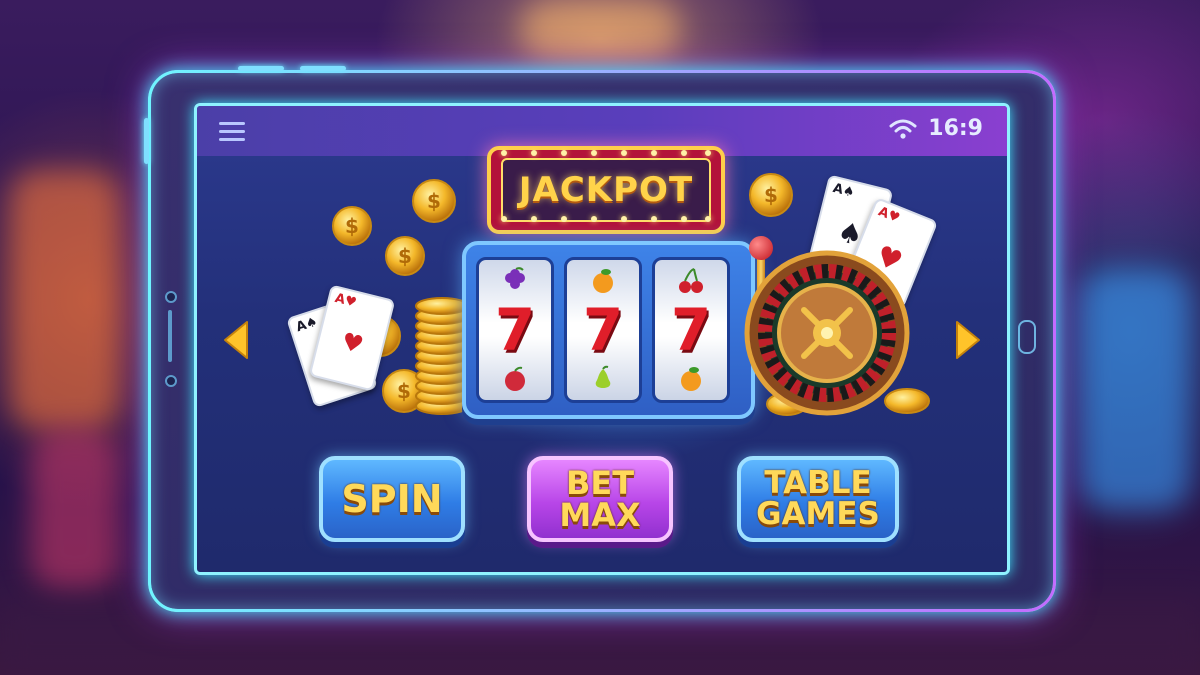 The width and height of the screenshot is (1200, 675). What do you see at coordinates (691, 280) in the screenshot?
I see `cherries-icon` at bounding box center [691, 280].